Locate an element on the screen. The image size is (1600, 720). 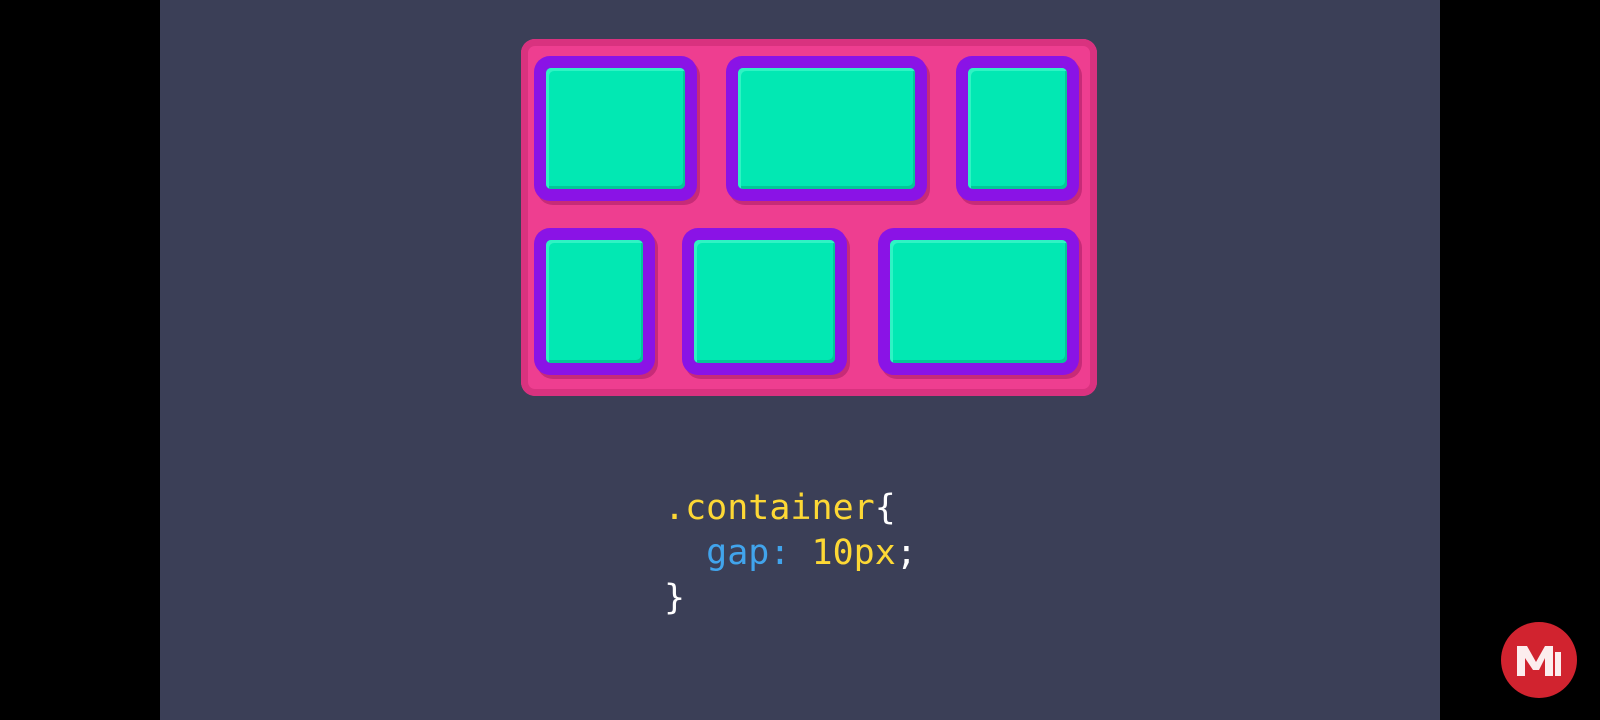
css-code-snippet: .container{ gap: 10px;} is located at coordinates (790, 553).